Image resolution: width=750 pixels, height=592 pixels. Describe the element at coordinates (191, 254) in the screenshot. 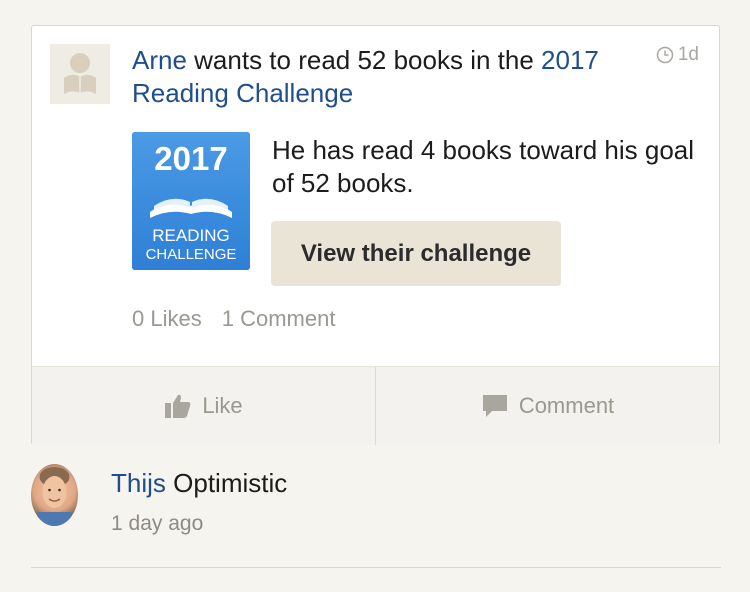

I see `badge-line-2: CHALLENGE` at that location.